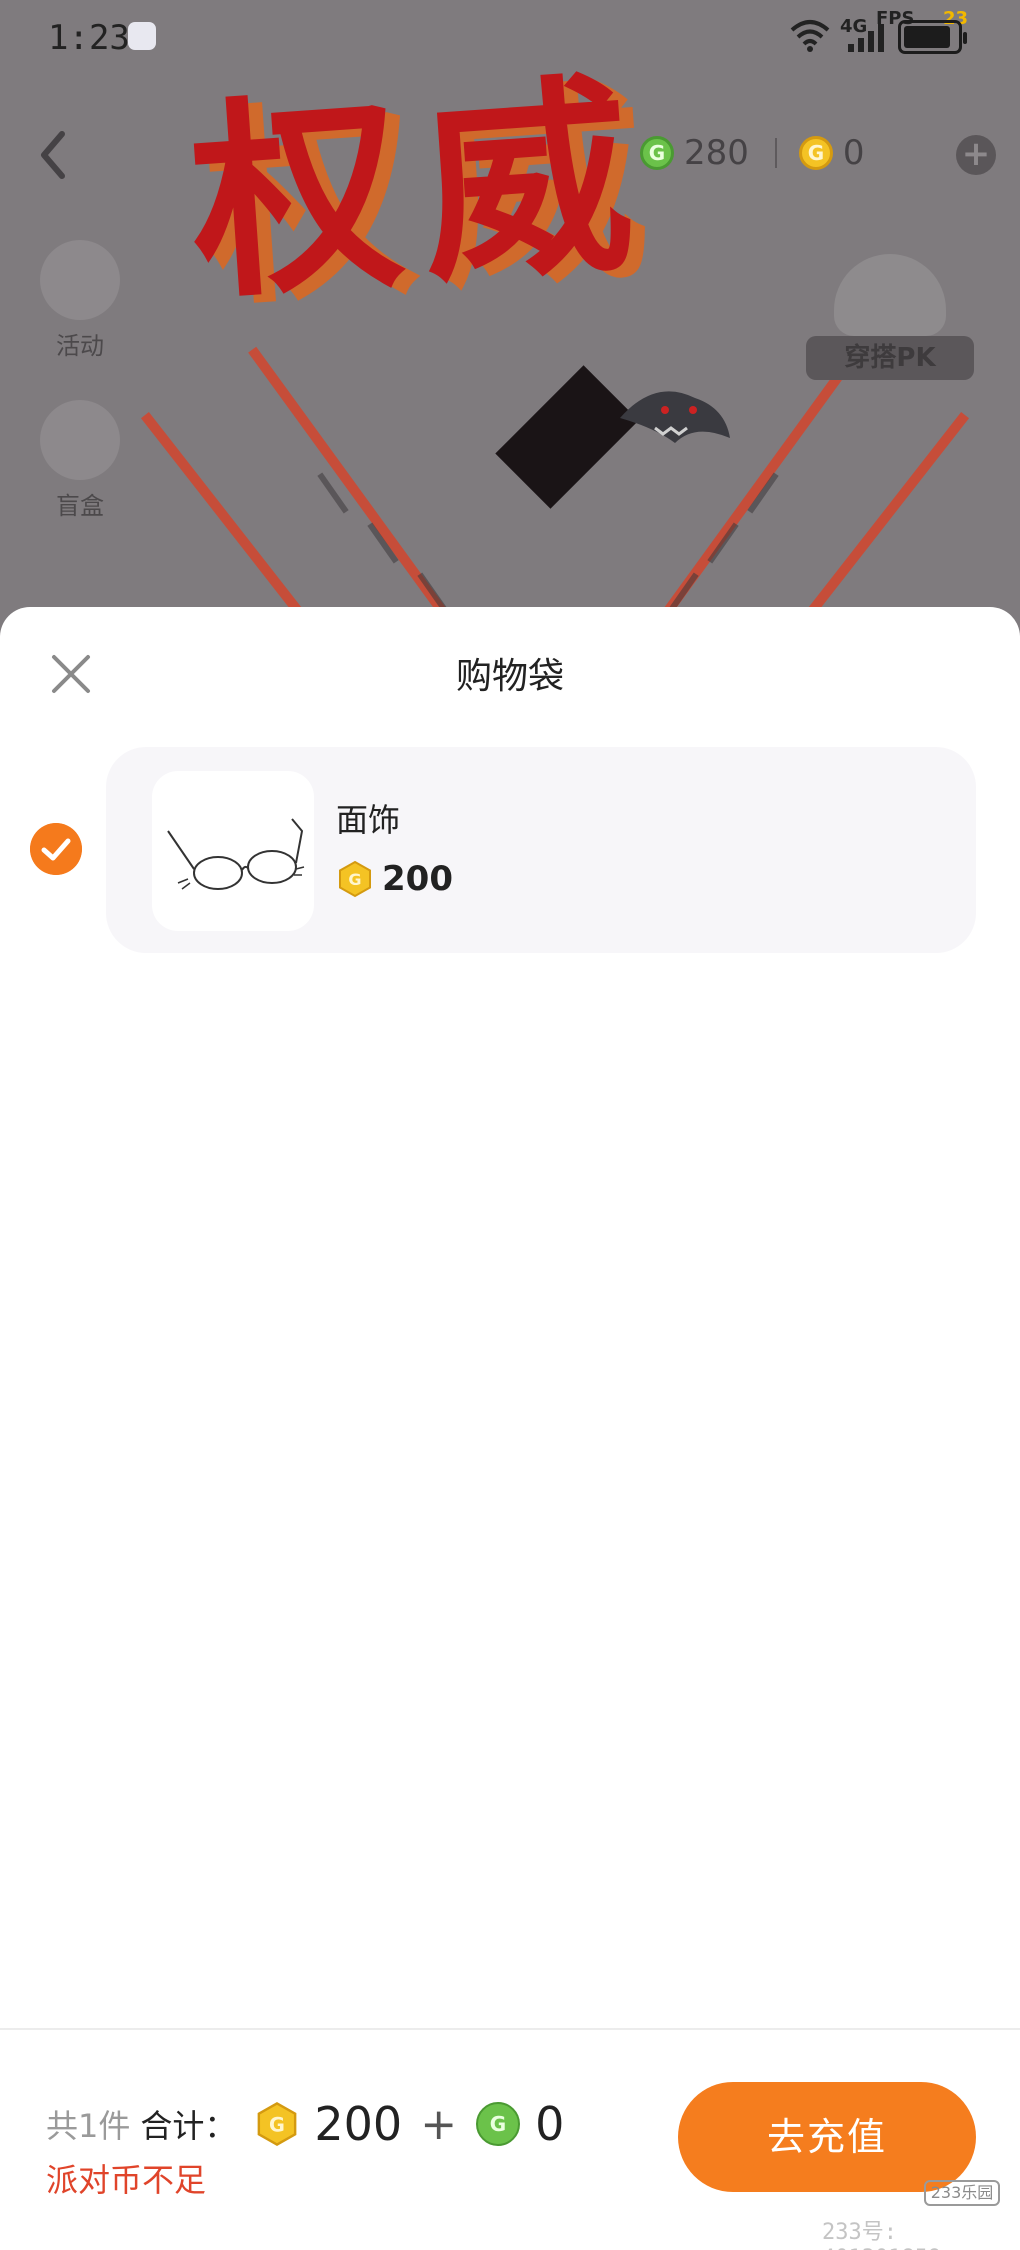  I want to click on plus-sign: +, so click(439, 2124).